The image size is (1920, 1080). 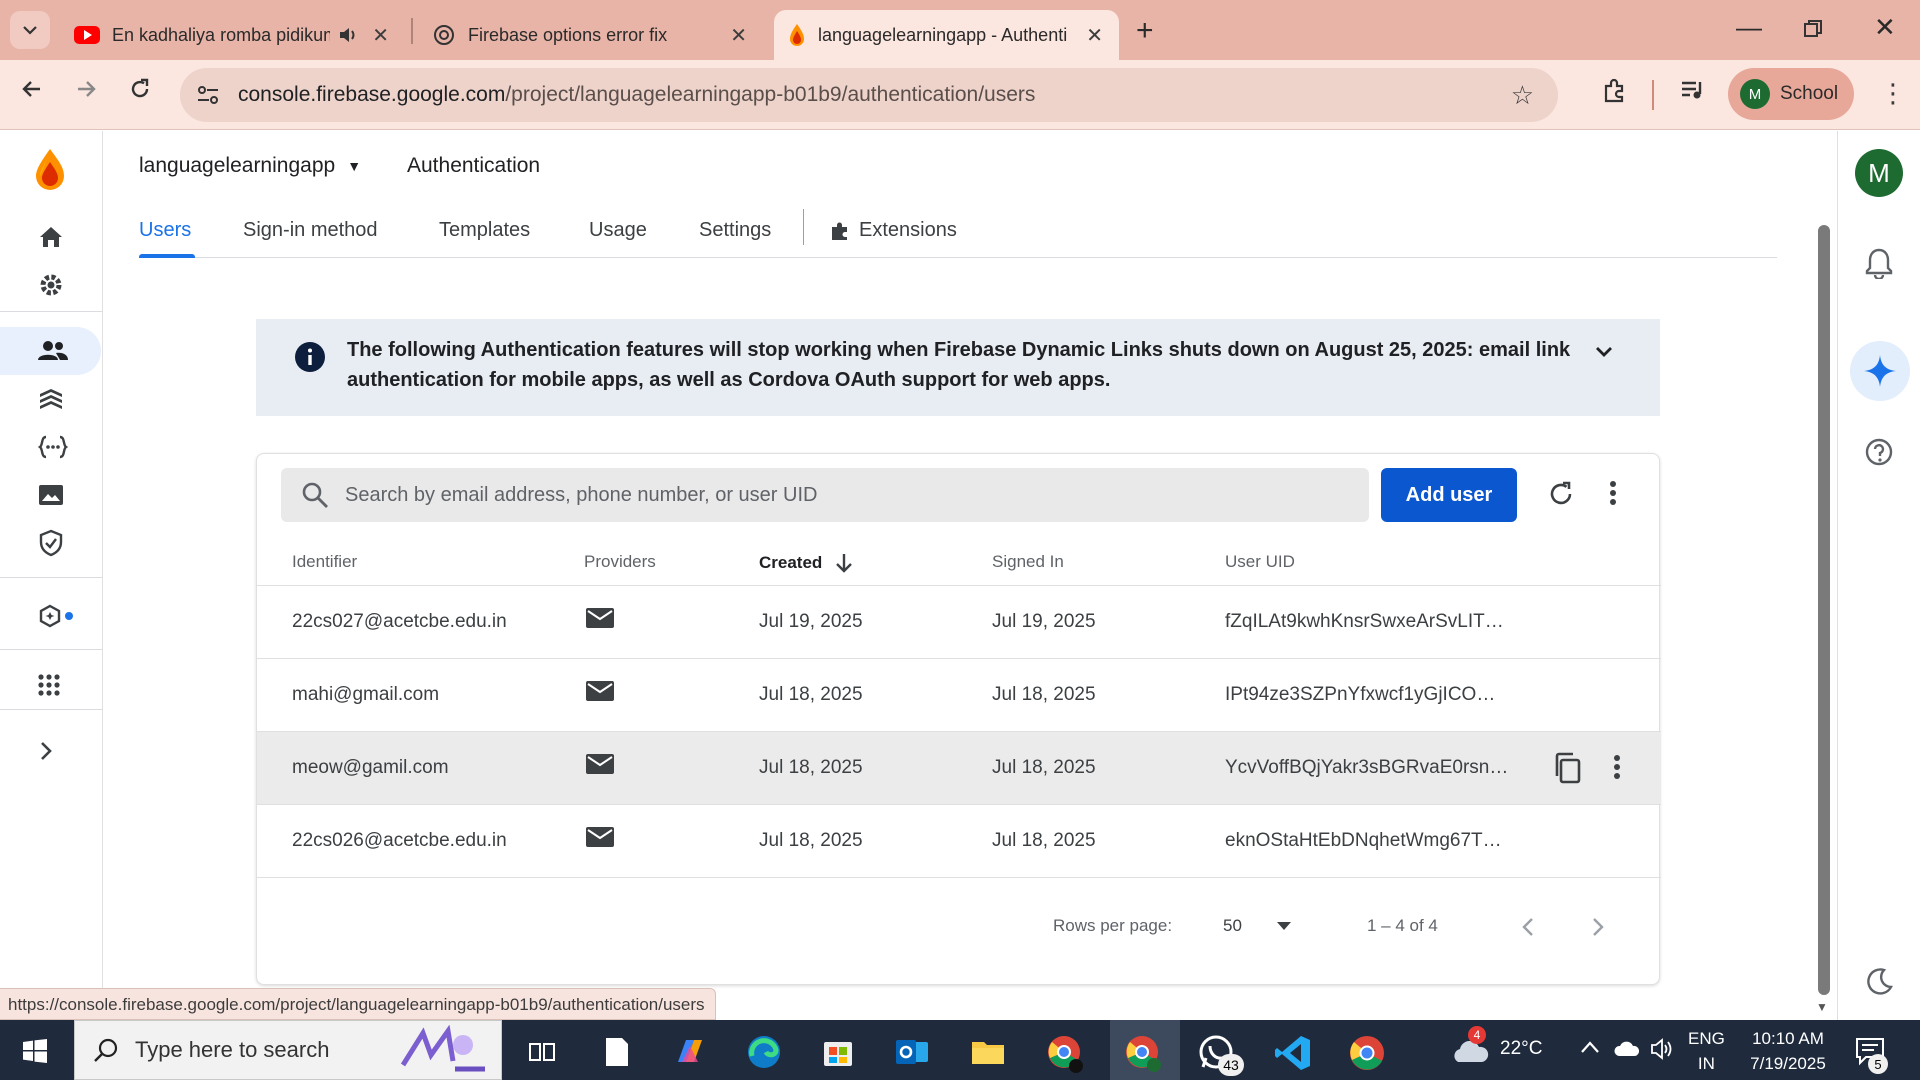 I want to click on chrome-app-icon, so click(x=1064, y=1053).